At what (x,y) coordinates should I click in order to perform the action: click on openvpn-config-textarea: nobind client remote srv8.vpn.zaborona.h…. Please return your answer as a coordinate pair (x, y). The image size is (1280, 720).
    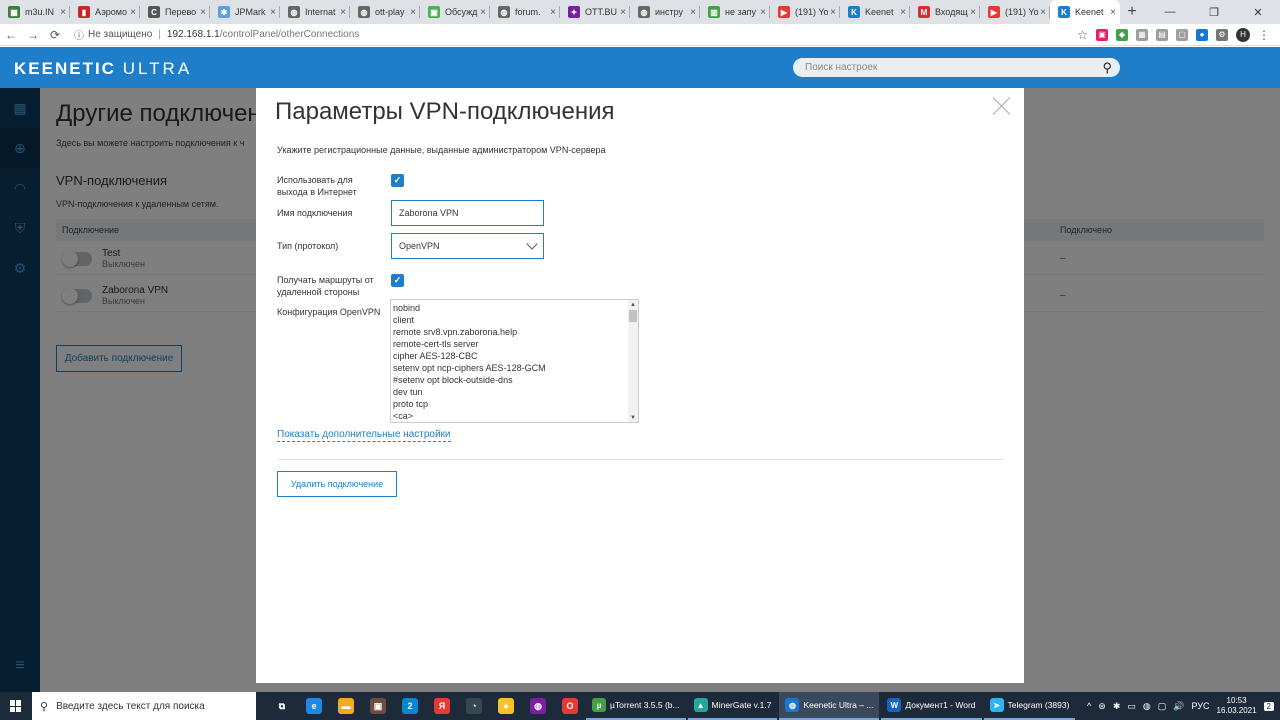
    Looking at the image, I should click on (514, 361).